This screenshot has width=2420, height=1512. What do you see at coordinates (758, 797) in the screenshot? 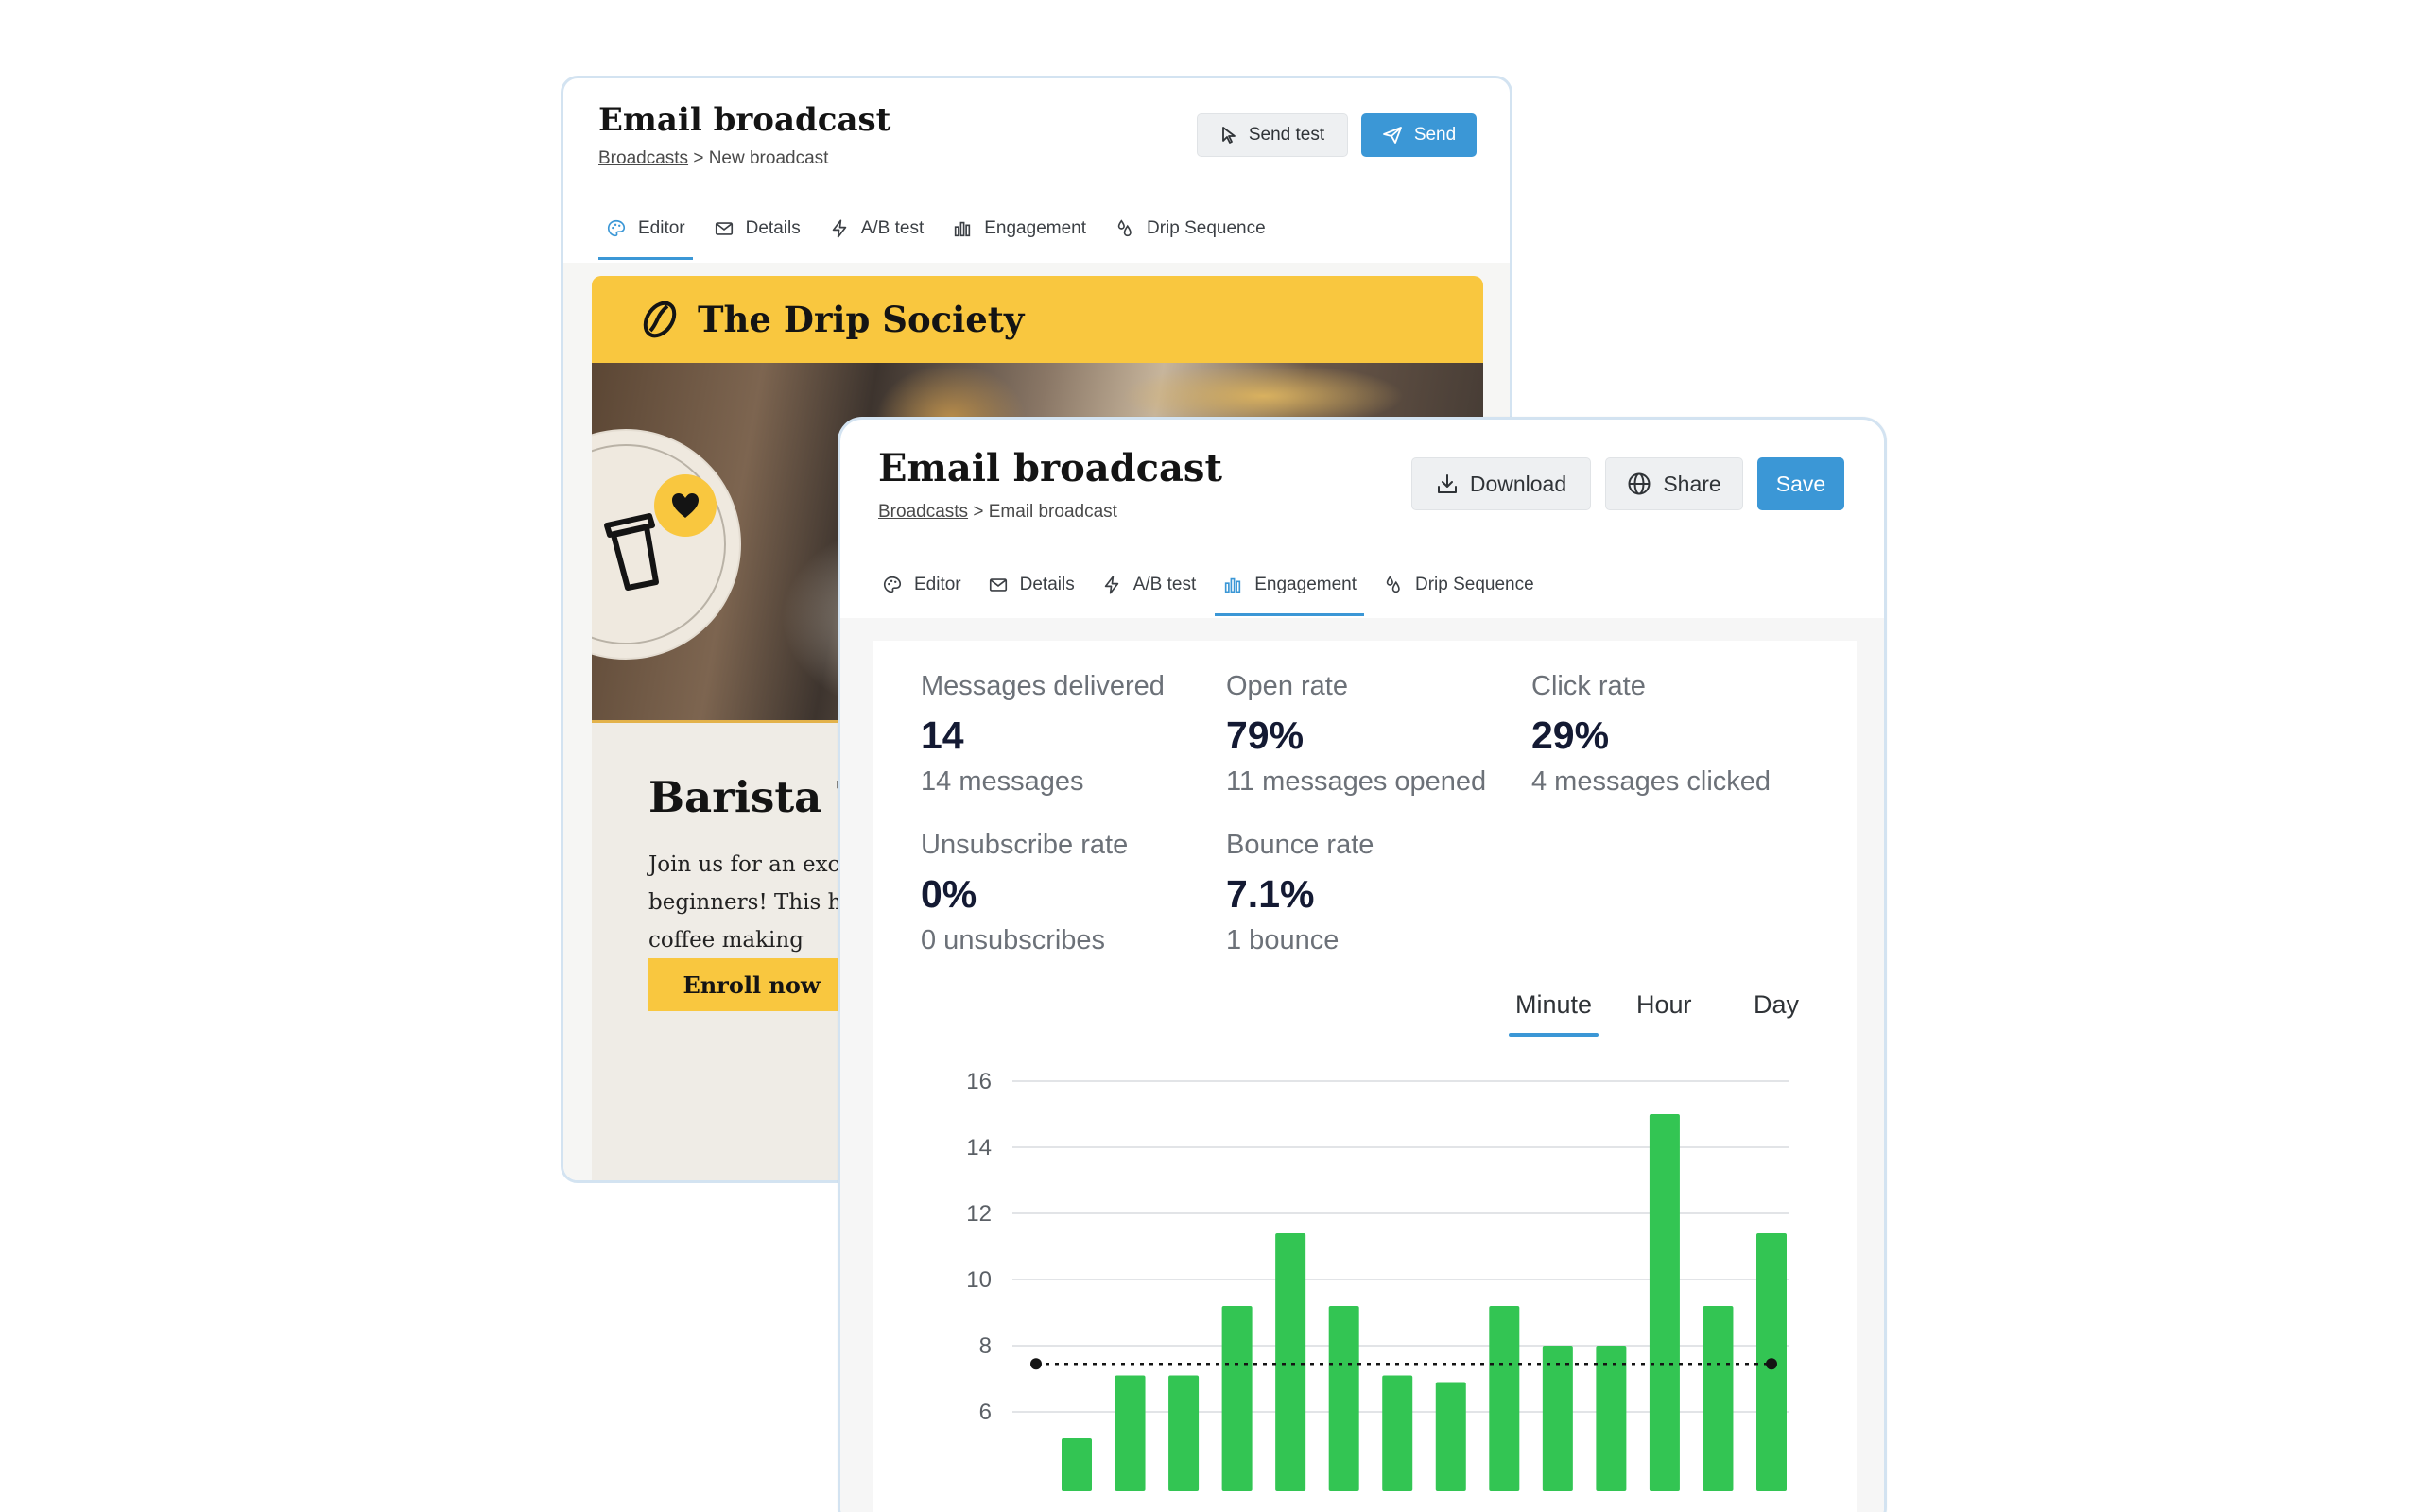
I see `email-headline: Barista T` at bounding box center [758, 797].